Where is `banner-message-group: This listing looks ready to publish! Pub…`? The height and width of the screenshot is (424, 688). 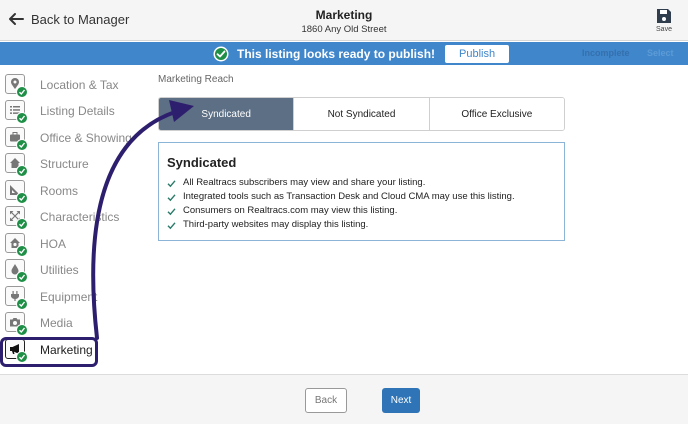
banner-message-group: This listing looks ready to publish! Pub… is located at coordinates (361, 54).